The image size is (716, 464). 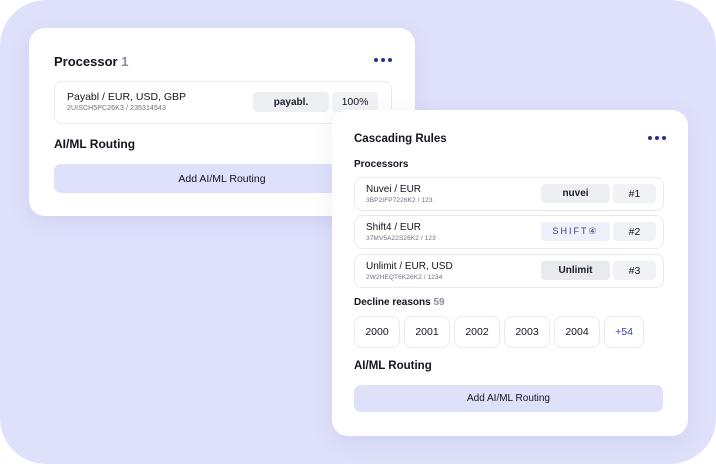 I want to click on processor-count: 1, so click(x=125, y=61).